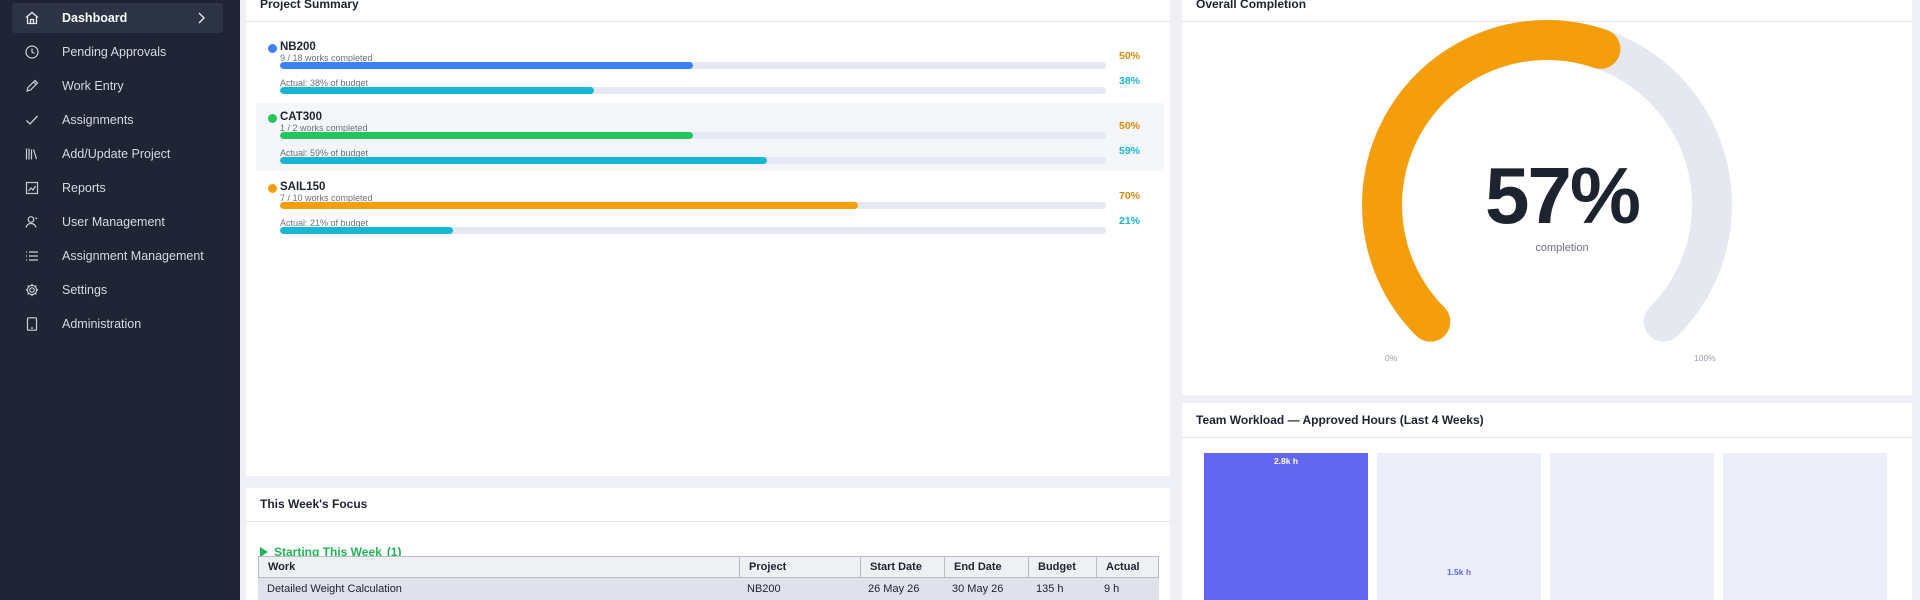 The image size is (1920, 600). What do you see at coordinates (986, 567) in the screenshot?
I see `column-header-end-date: End Date` at bounding box center [986, 567].